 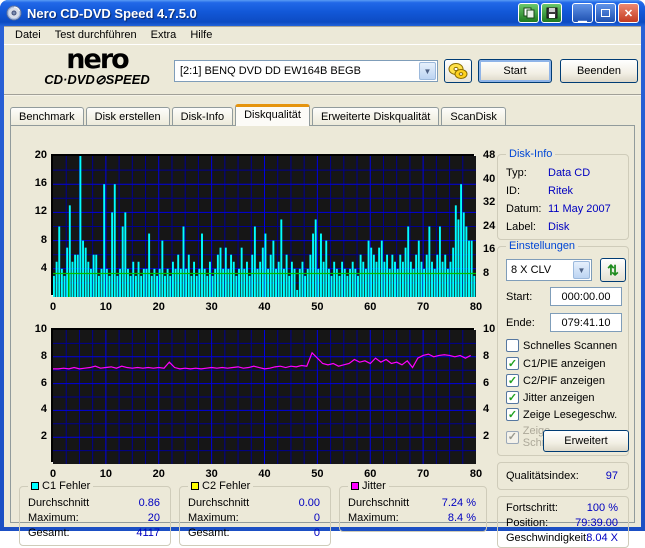 I want to click on minimize-button: ▁, so click(x=582, y=13).